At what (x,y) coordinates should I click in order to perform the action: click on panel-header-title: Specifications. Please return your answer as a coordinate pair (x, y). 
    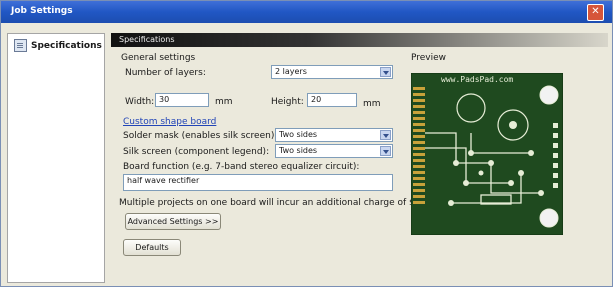
    Looking at the image, I should click on (147, 39).